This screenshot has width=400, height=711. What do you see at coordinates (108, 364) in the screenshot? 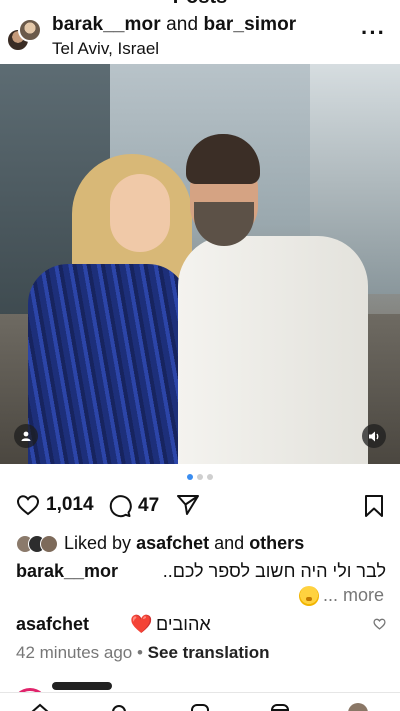
I see `photo-subject-woman-dress` at bounding box center [108, 364].